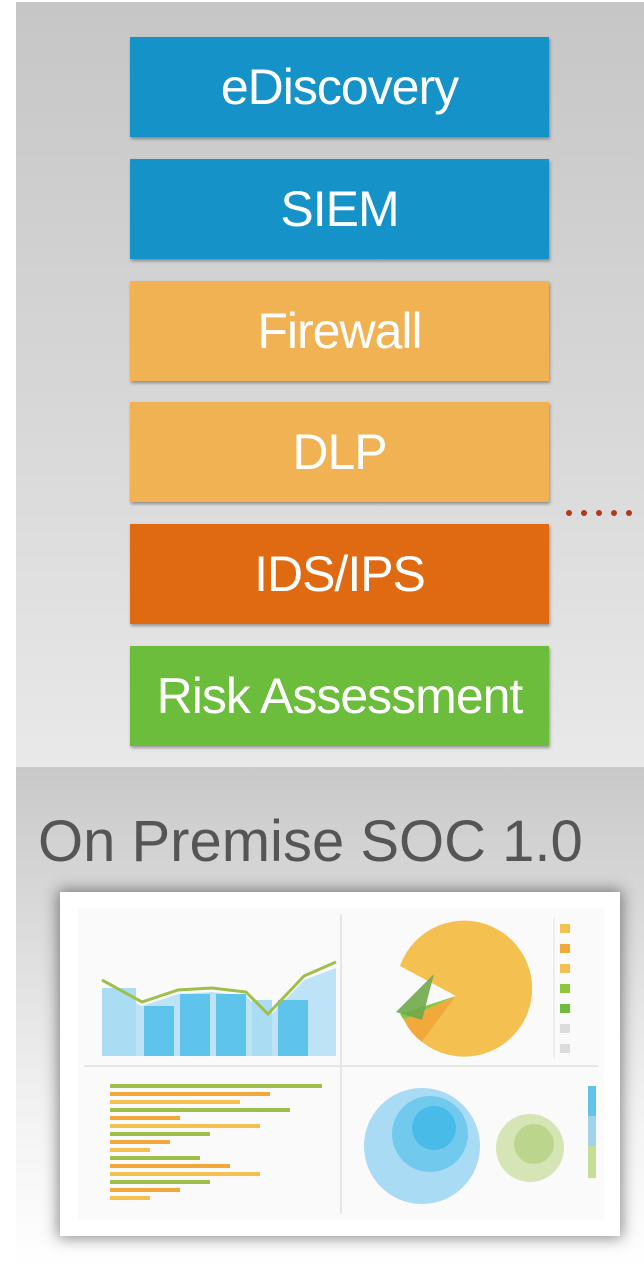  Describe the element at coordinates (480, 1145) in the screenshot. I see `bubble-chart-icon` at that location.